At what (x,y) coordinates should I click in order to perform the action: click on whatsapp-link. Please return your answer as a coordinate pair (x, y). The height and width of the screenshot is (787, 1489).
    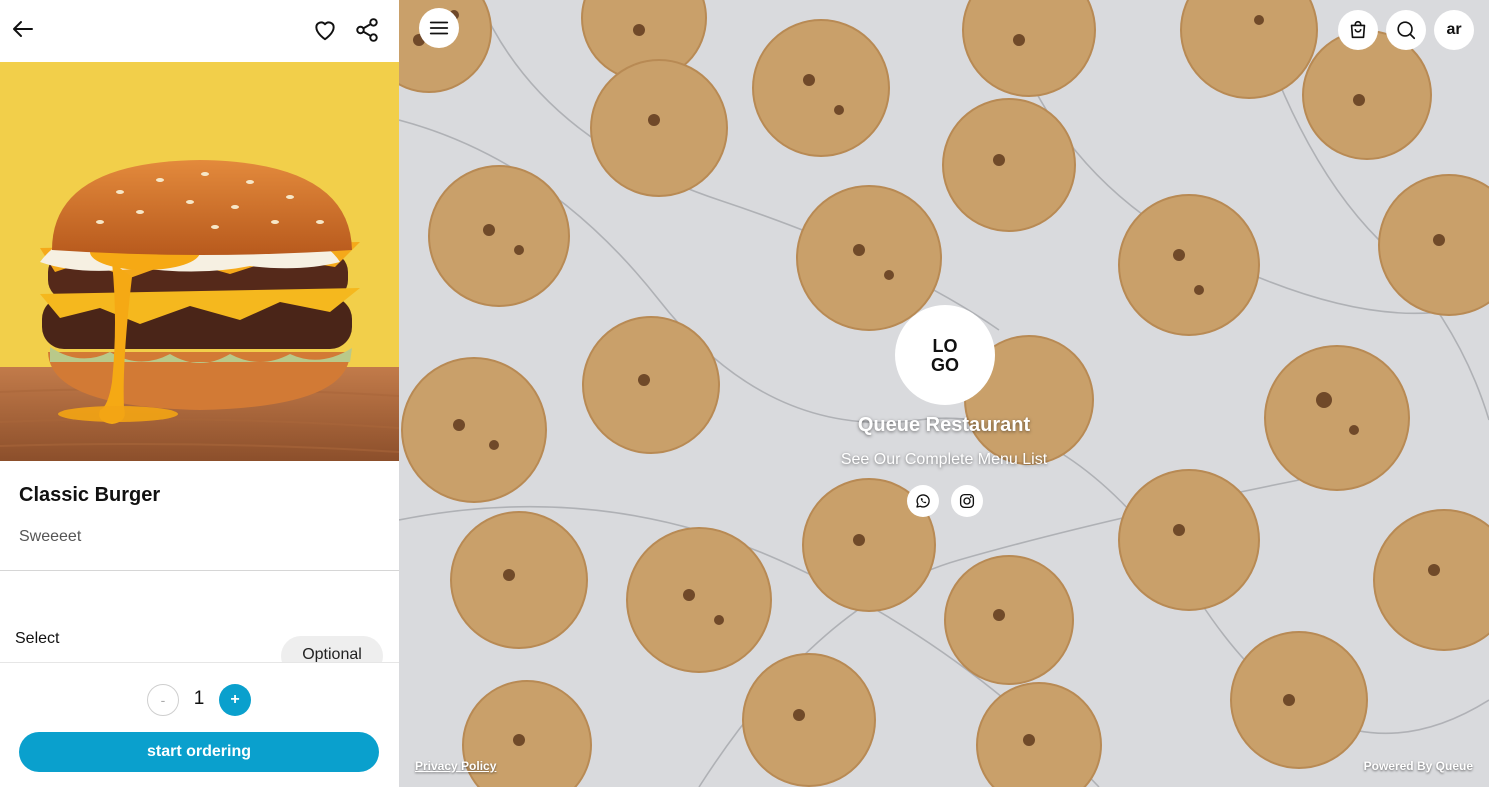
    Looking at the image, I should click on (923, 501).